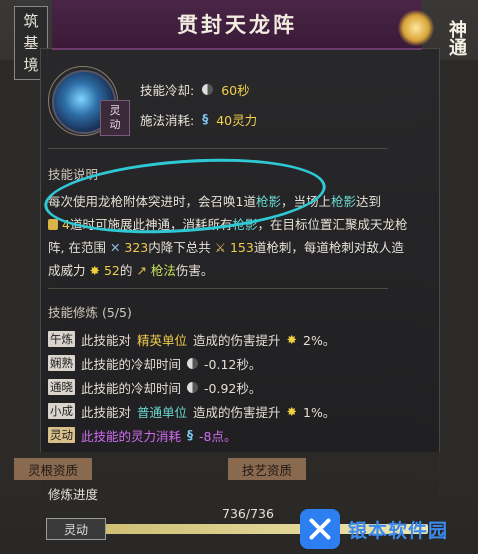 The image size is (478, 554). Describe the element at coordinates (319, 412) in the screenshot. I see `cultivation-value: 1%。` at that location.